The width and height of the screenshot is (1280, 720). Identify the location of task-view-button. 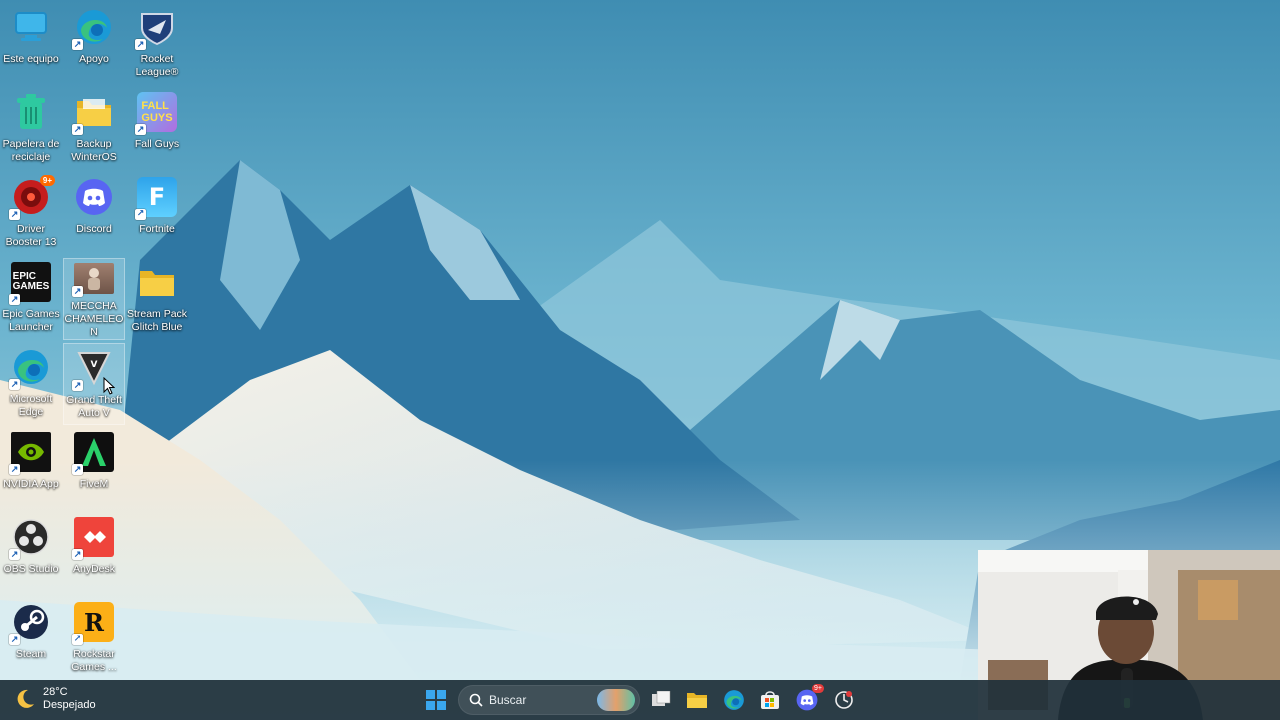
(661, 700).